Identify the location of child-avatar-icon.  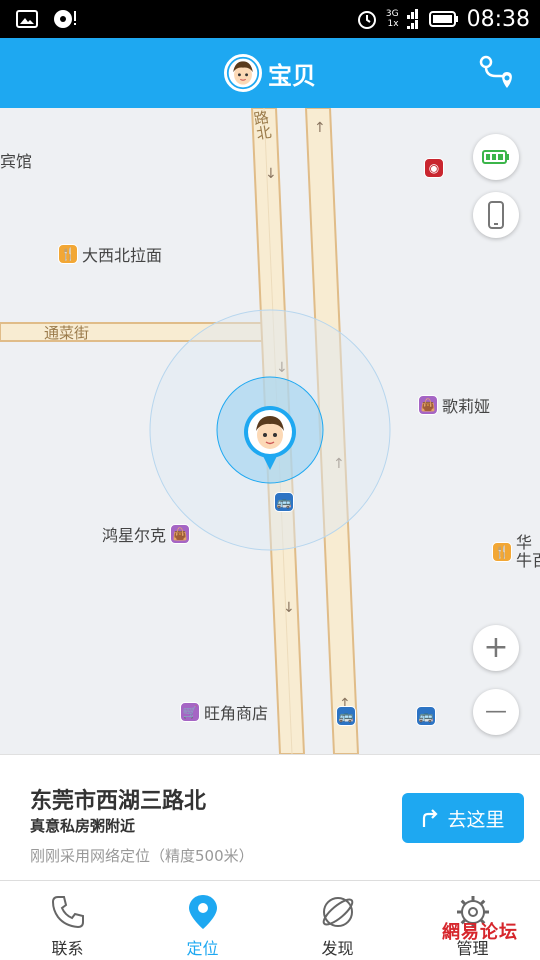
(243, 73).